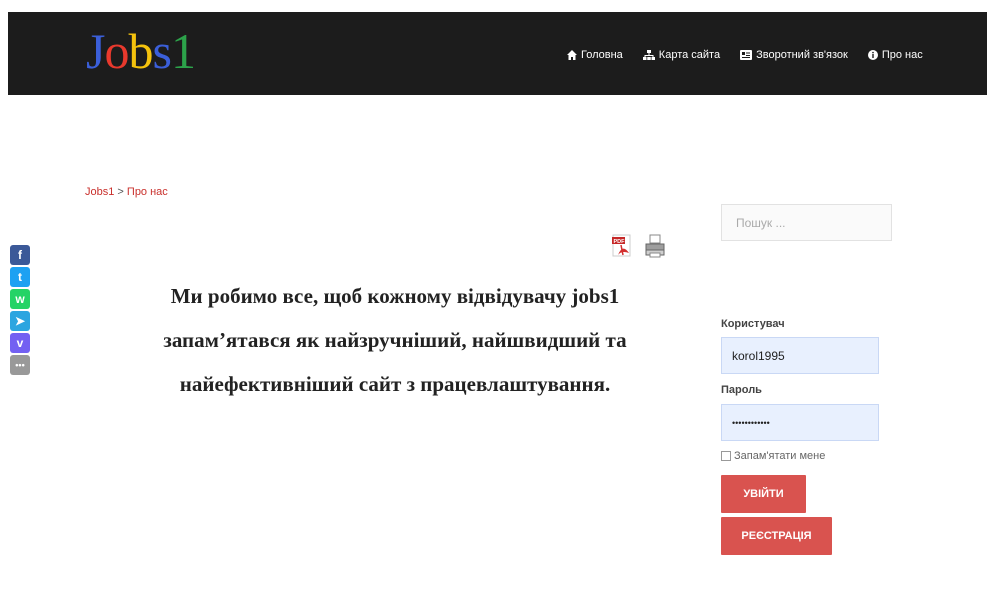 The width and height of the screenshot is (987, 598). Describe the element at coordinates (655, 246) in the screenshot. I see `print-icon` at that location.